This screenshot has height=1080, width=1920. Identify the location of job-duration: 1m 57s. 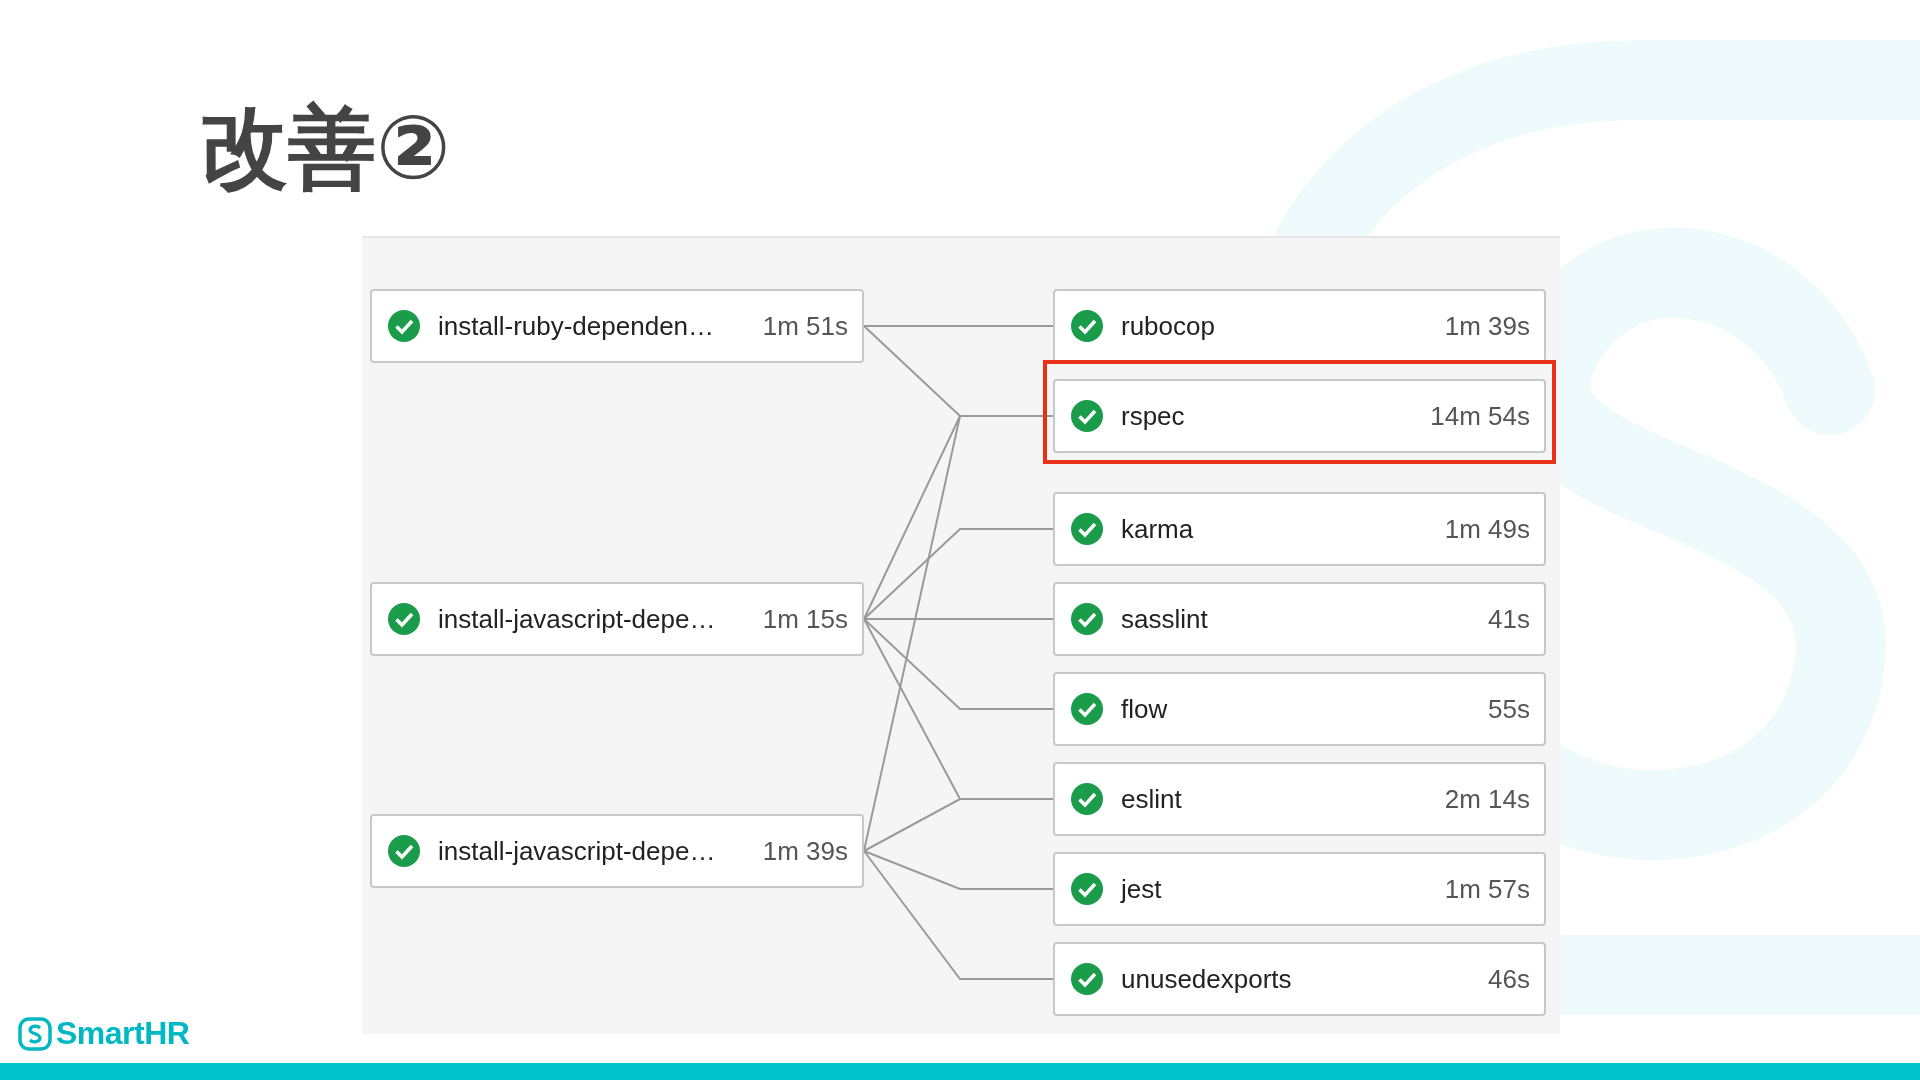
(1487, 889).